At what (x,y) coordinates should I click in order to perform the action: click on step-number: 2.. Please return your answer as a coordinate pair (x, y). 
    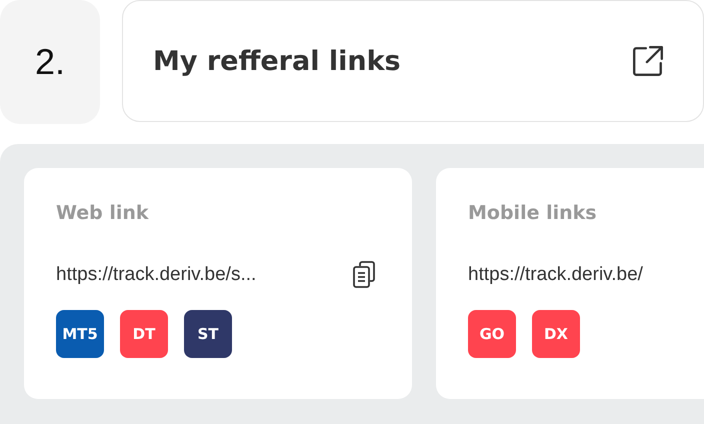
    Looking at the image, I should click on (50, 62).